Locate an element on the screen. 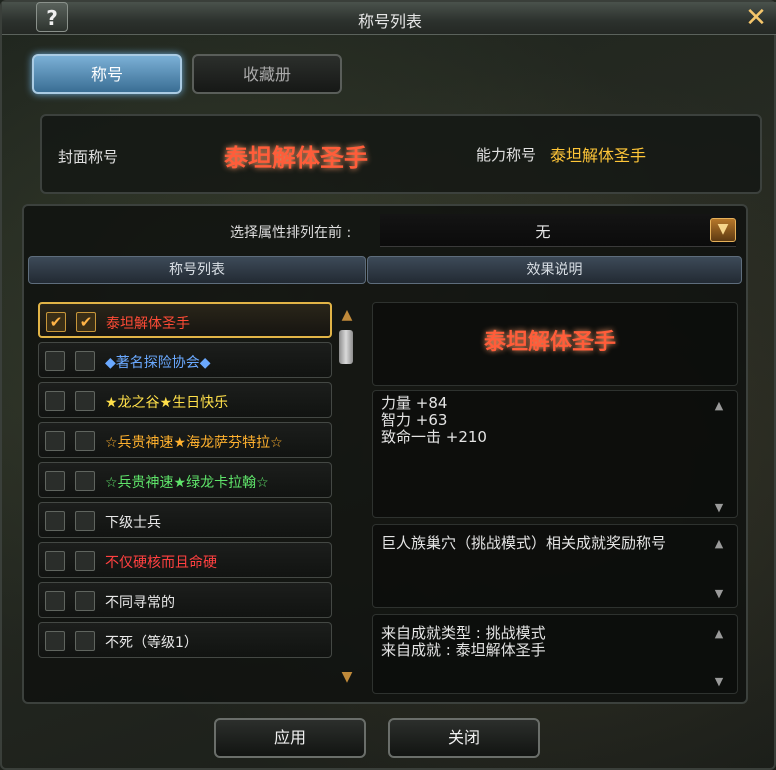  stat-line: 智力 +63 is located at coordinates (414, 420).